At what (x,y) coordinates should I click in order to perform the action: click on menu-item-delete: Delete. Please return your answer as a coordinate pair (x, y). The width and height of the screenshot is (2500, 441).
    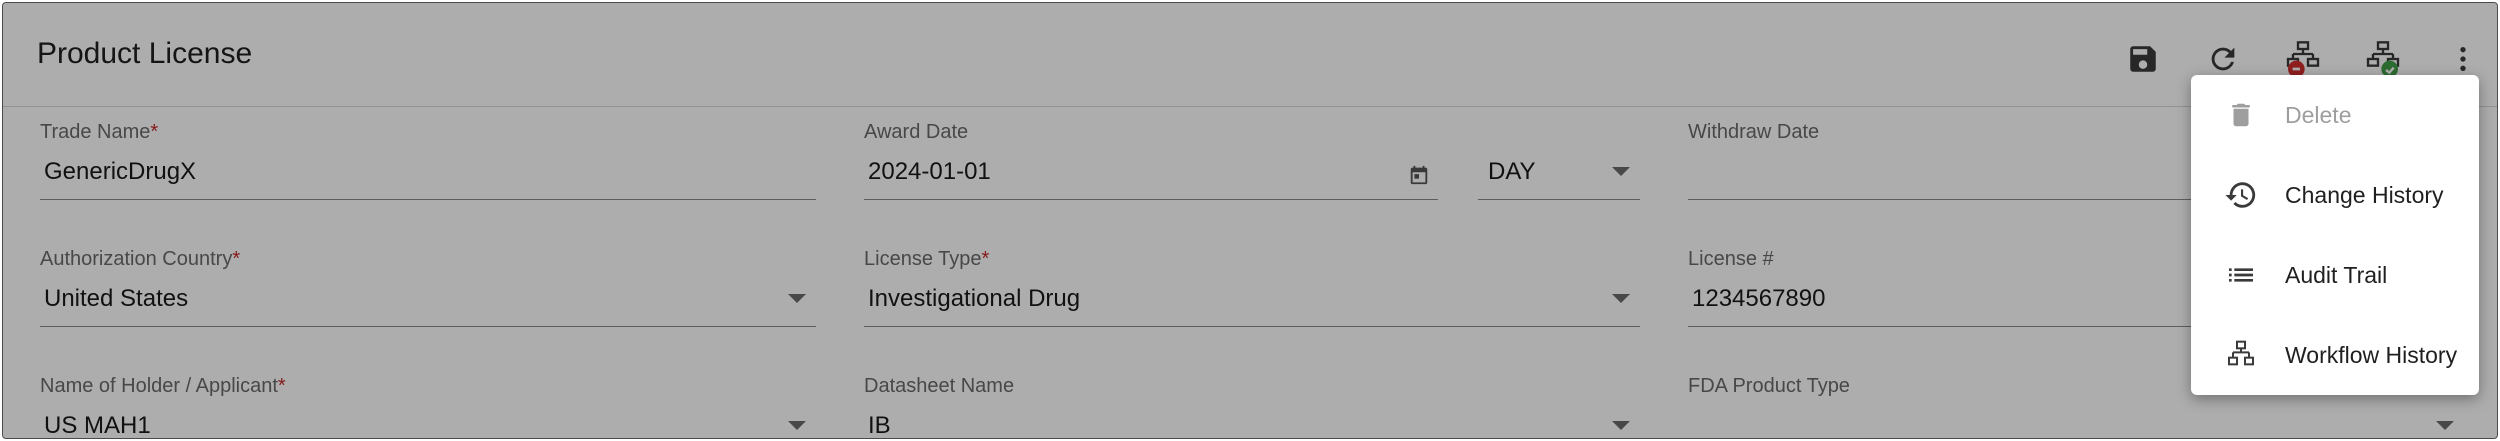
    Looking at the image, I should click on (2336, 115).